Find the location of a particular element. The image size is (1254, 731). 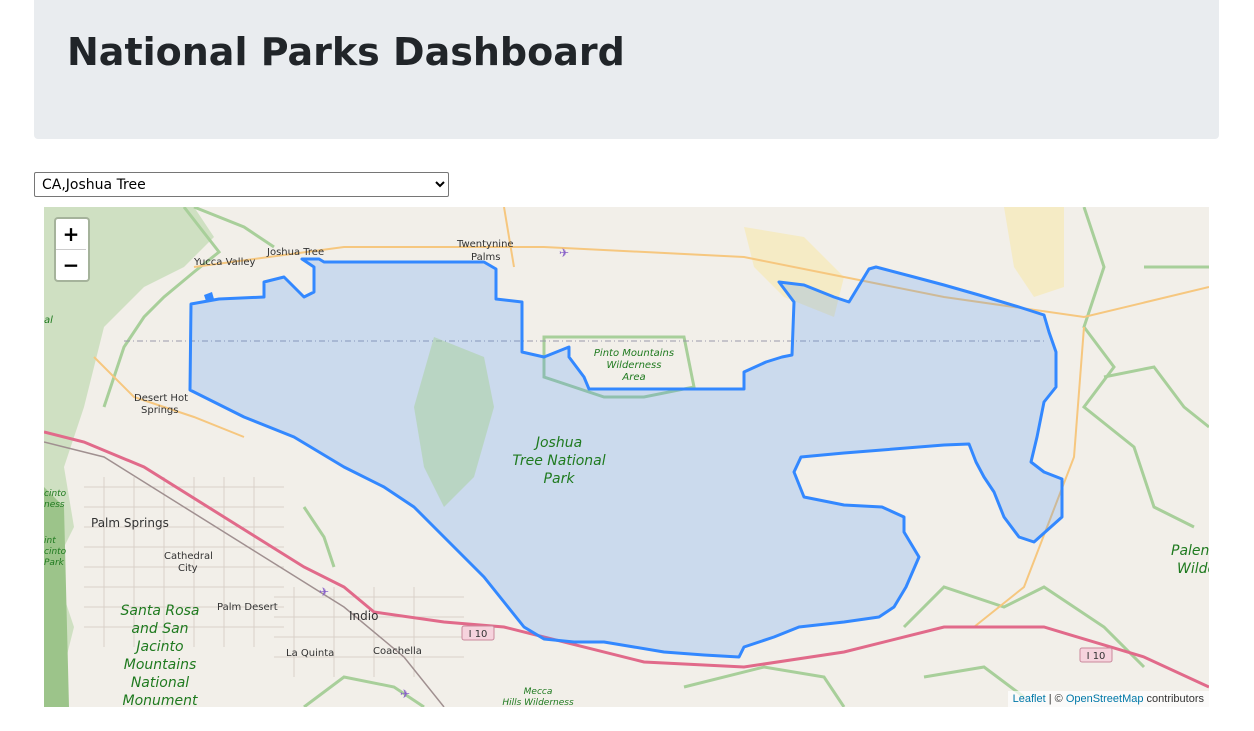

mecca-label-2: Hills Wilderness is located at coordinates (538, 702).